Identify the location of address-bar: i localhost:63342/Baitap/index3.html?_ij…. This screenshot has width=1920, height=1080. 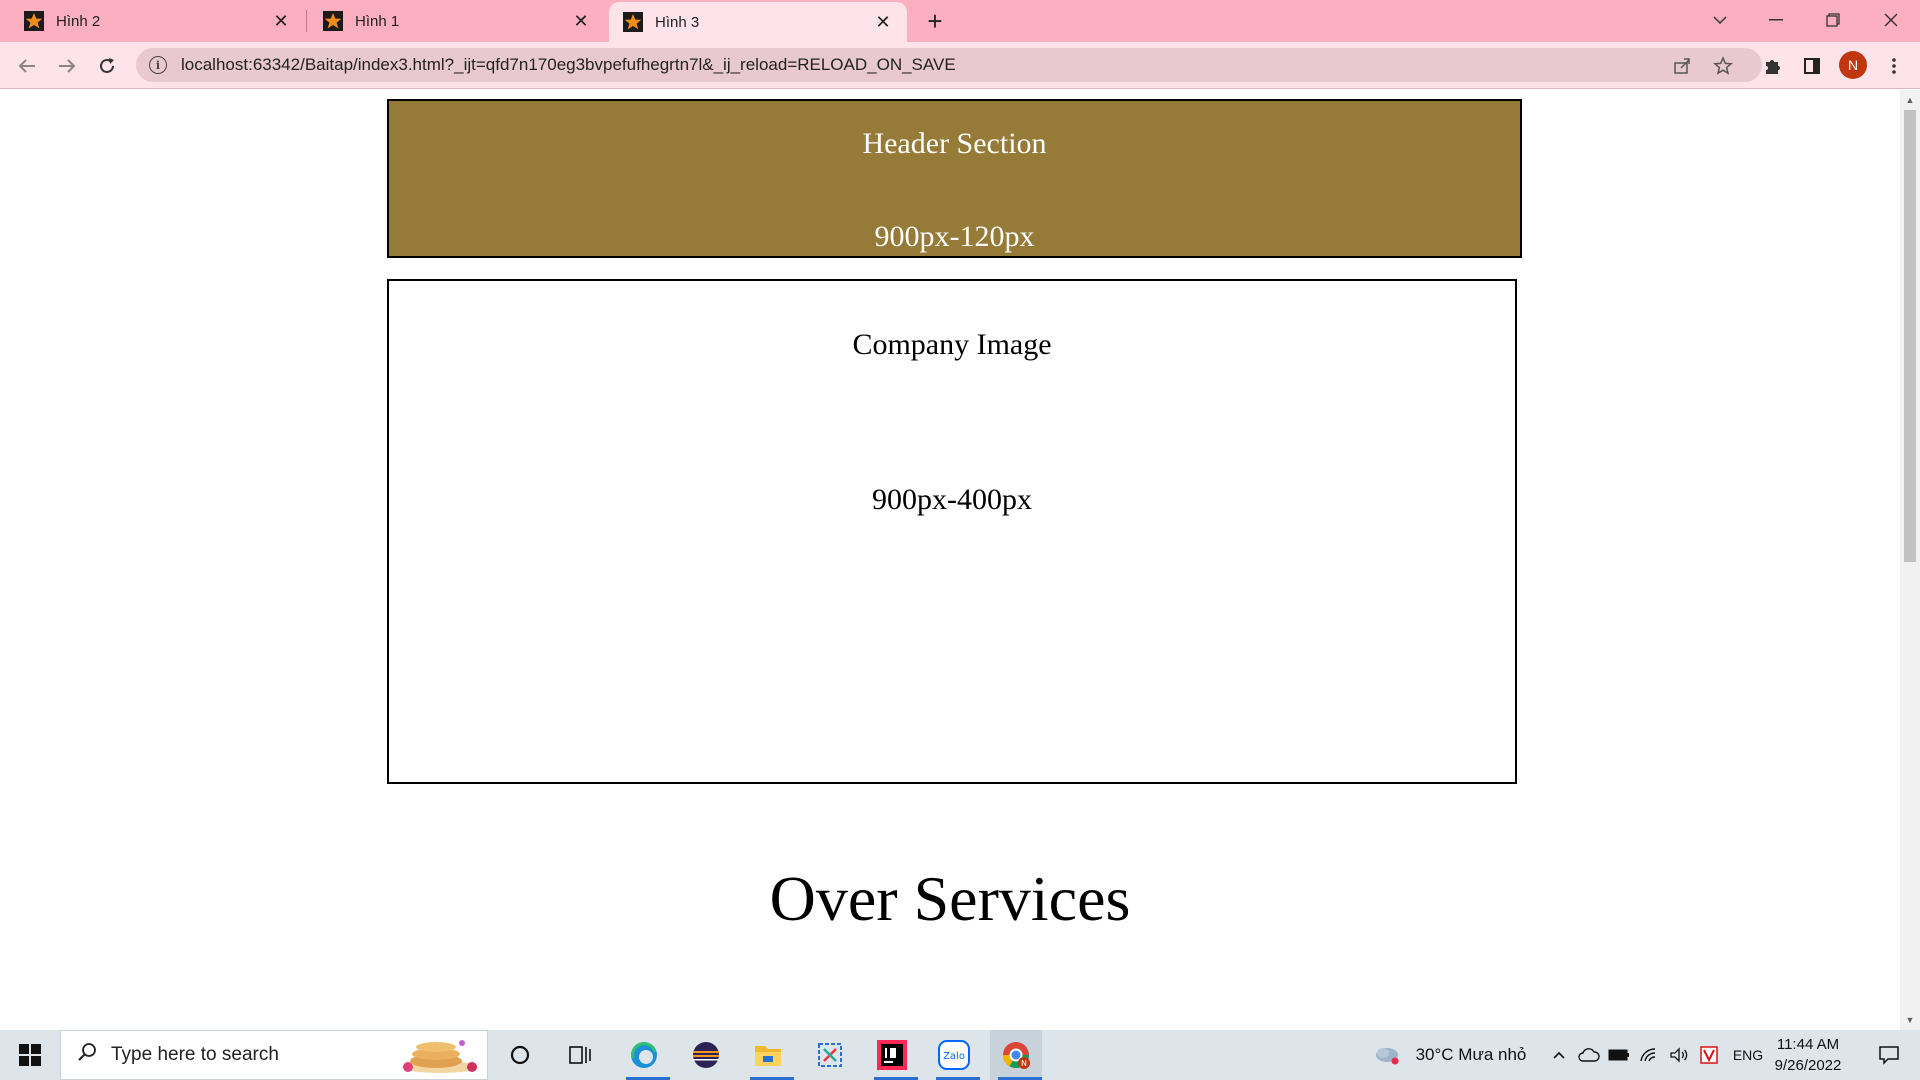
(949, 65).